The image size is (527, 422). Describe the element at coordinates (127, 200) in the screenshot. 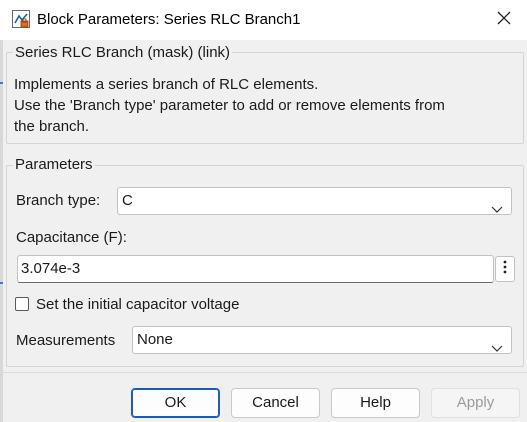

I see `branch-type-value: C` at that location.